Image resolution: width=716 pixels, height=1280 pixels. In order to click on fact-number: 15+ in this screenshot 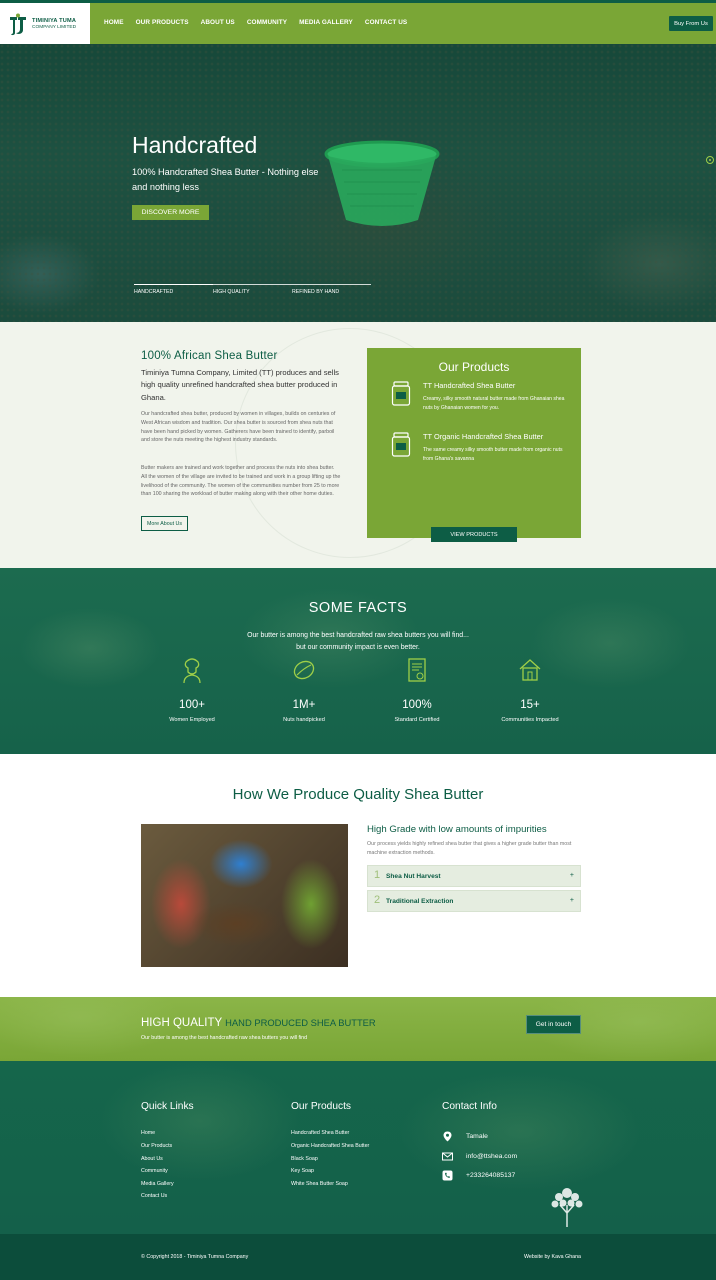, I will do `click(530, 705)`.